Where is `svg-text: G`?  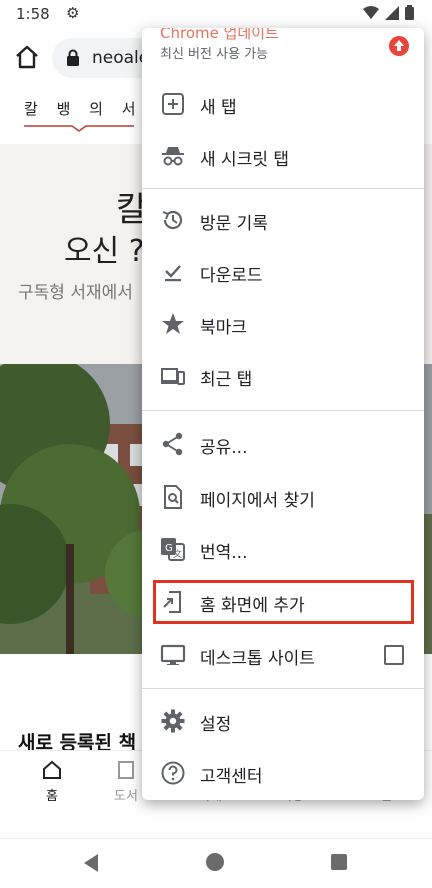
svg-text: G is located at coordinates (169, 548).